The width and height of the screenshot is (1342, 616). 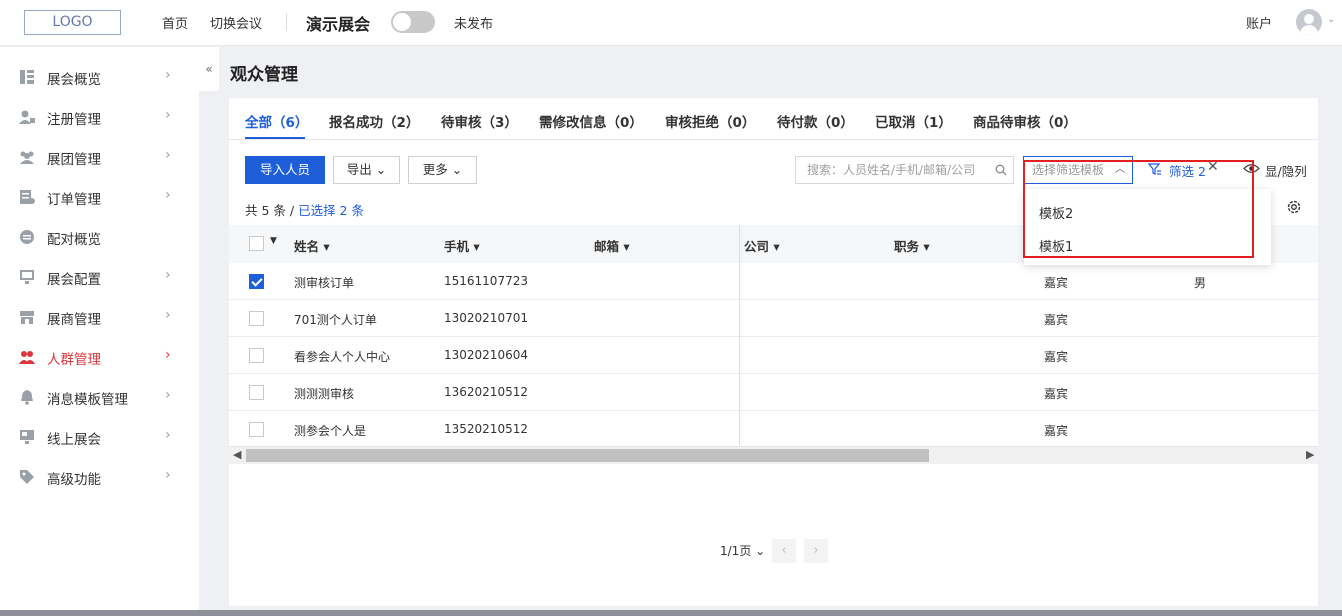 I want to click on sidebar-item: 线上展会 ›, so click(x=99, y=437).